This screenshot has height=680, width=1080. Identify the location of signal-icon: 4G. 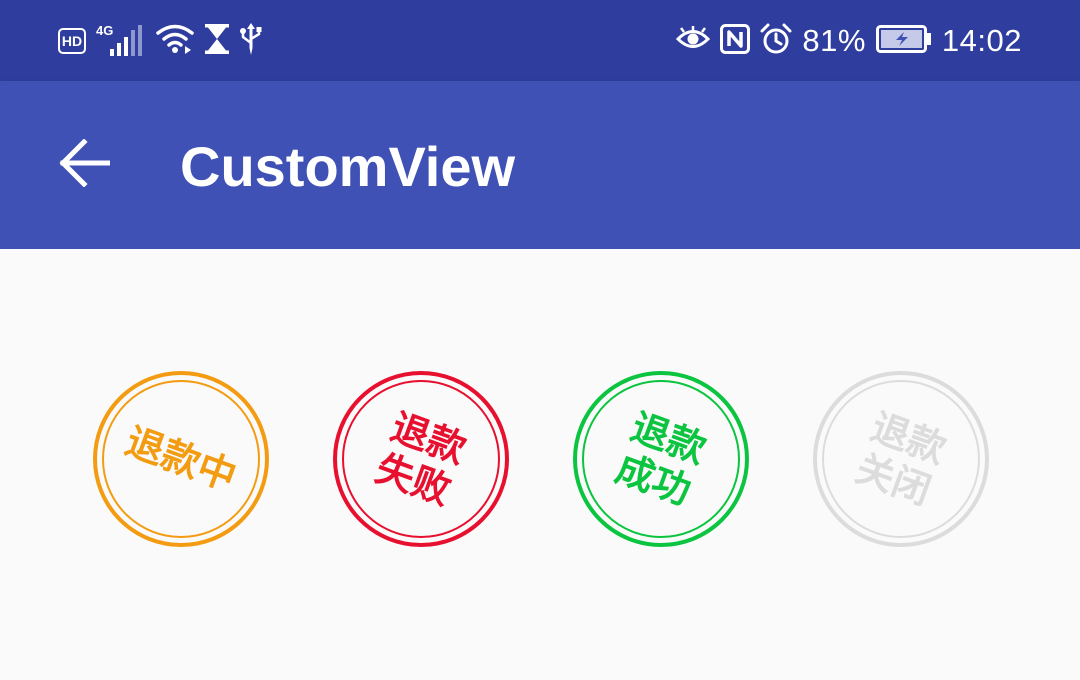
(121, 40).